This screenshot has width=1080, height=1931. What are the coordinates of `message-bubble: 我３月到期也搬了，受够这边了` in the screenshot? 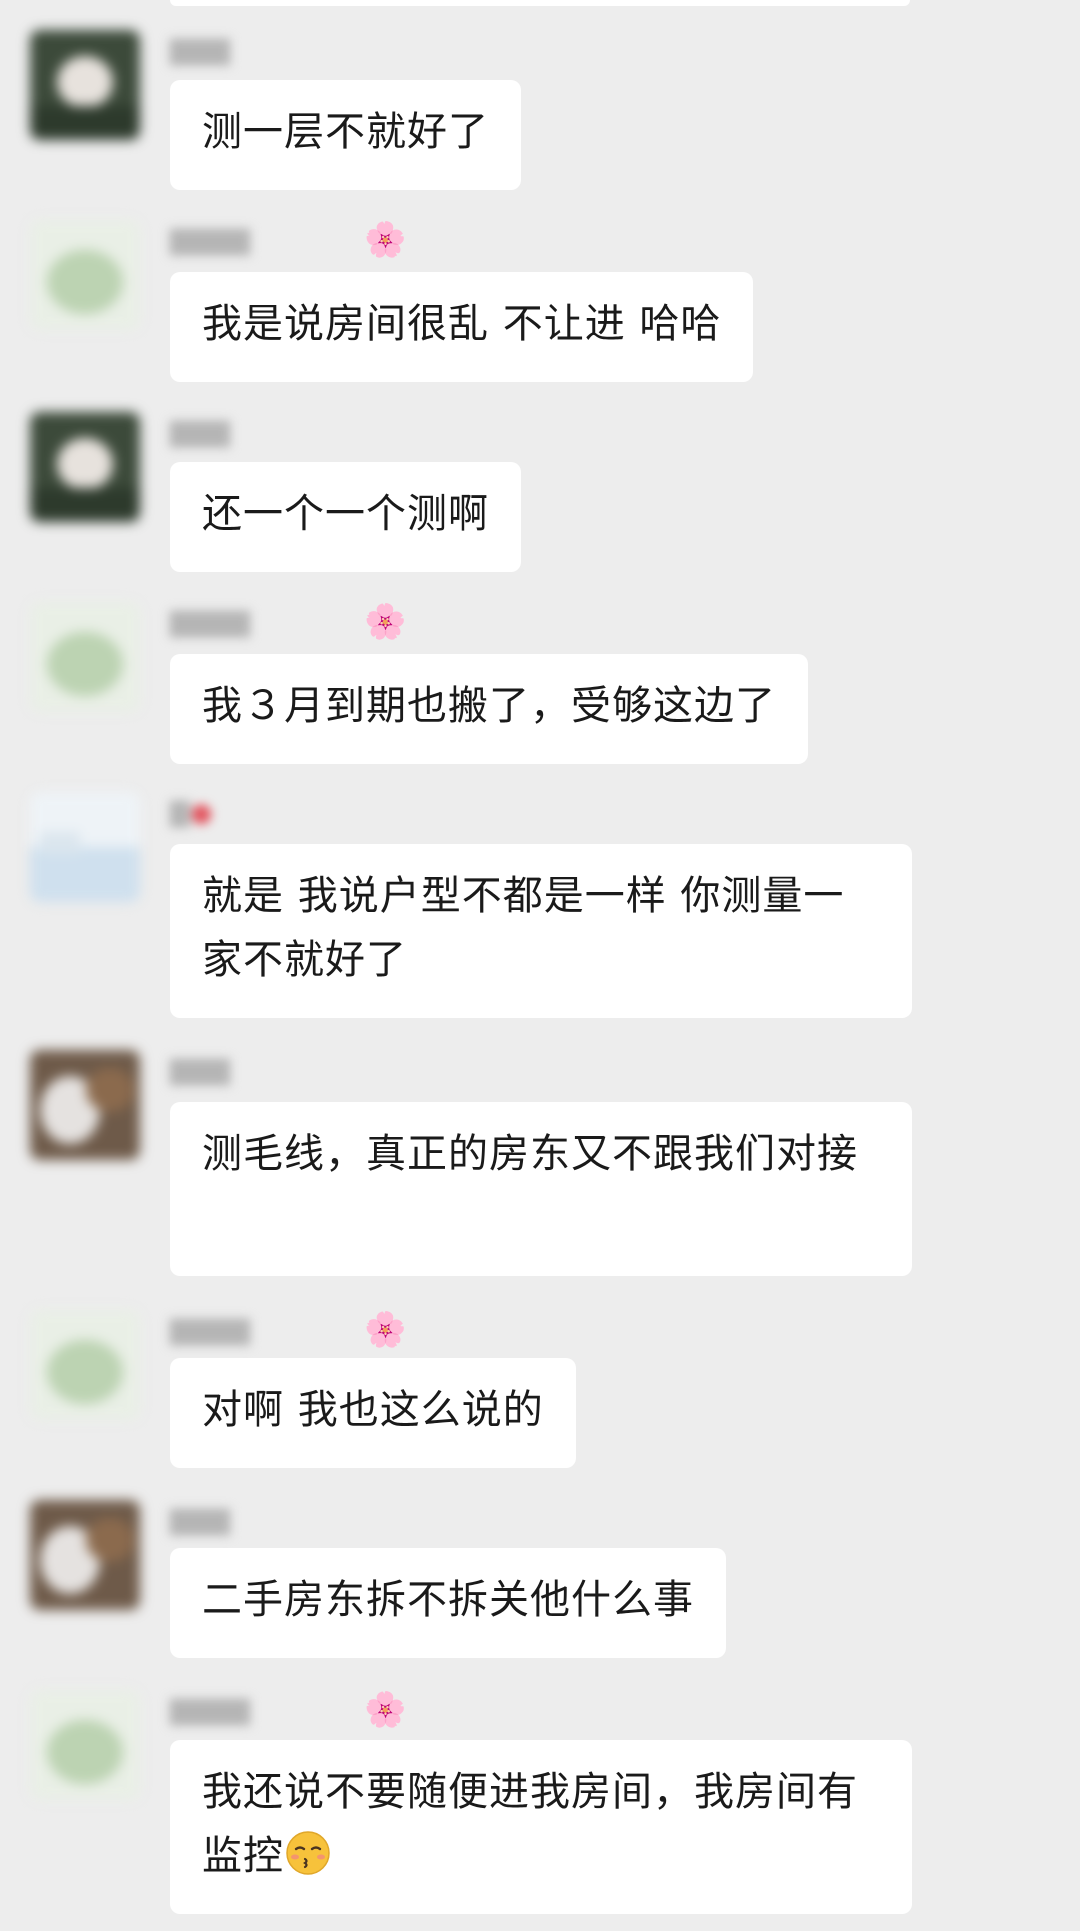 It's located at (489, 709).